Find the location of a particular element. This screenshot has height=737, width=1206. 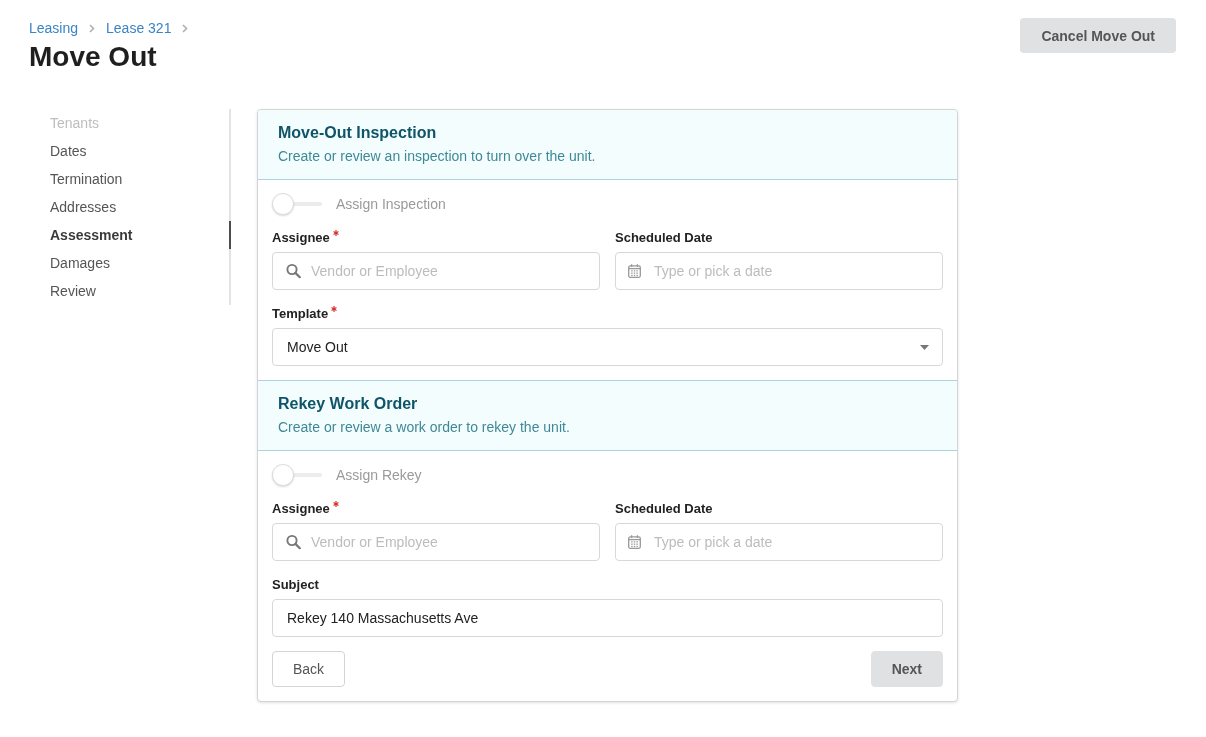

field-label: Template is located at coordinates (300, 314).